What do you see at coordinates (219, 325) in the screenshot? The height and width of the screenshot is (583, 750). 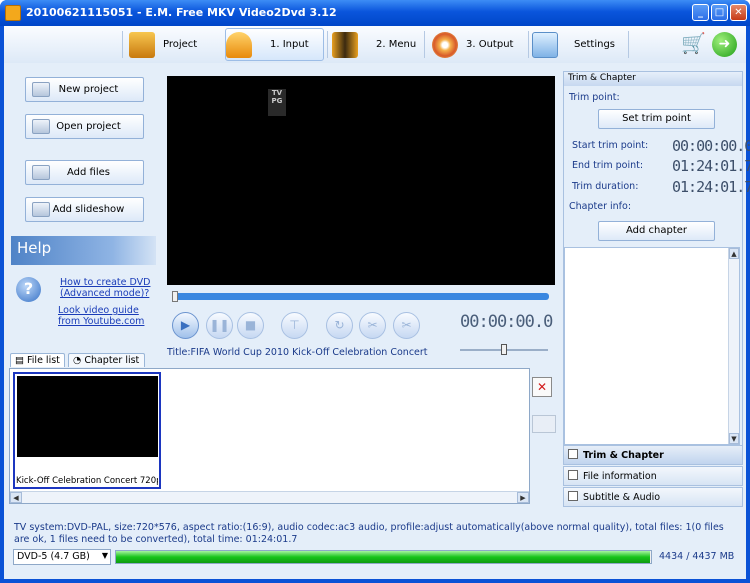 I see `pause-button: ❚❚` at bounding box center [219, 325].